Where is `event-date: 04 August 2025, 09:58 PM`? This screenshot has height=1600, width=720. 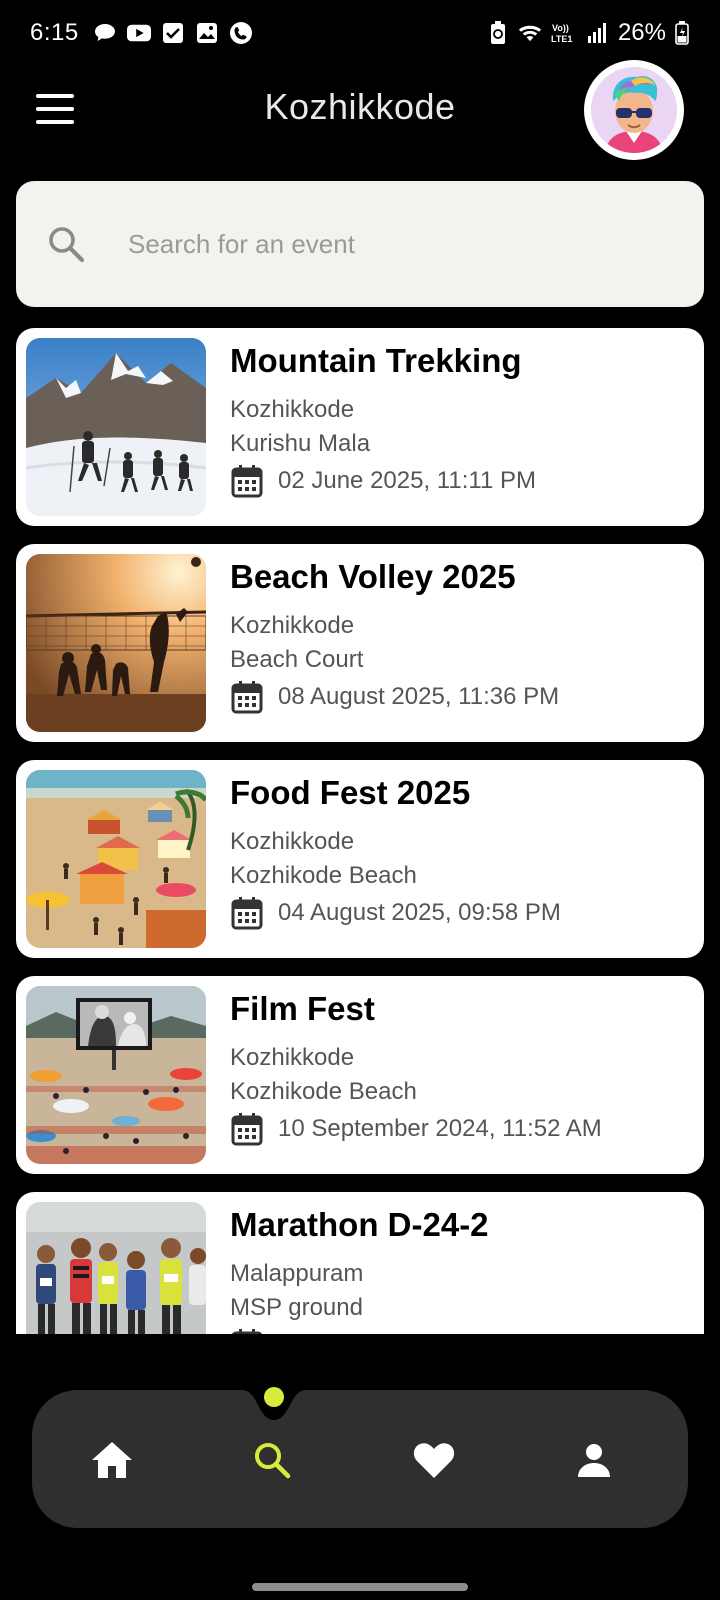 event-date: 04 August 2025, 09:58 PM is located at coordinates (419, 912).